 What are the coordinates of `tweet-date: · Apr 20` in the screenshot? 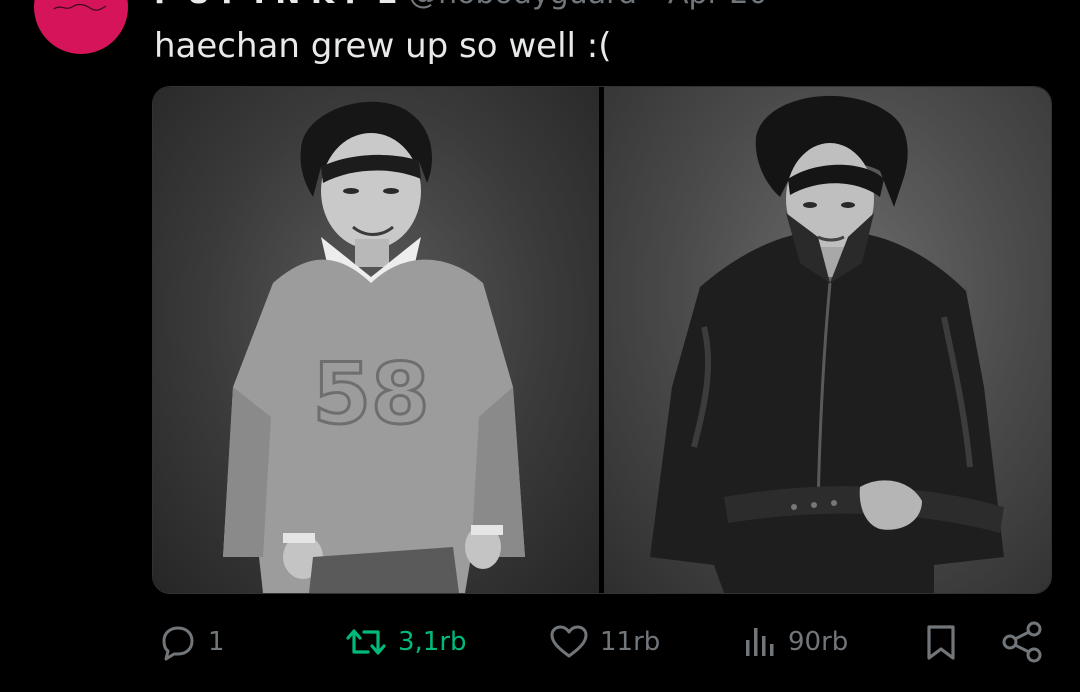 It's located at (708, 5).